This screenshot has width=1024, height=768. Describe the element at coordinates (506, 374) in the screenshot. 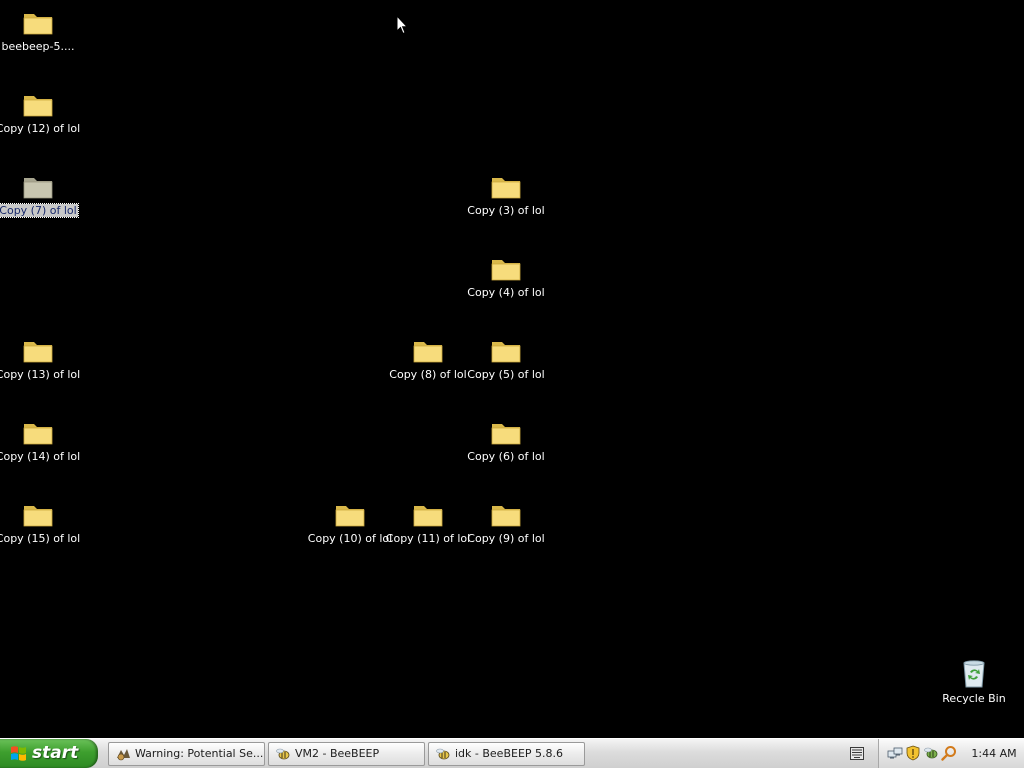

I see `desktop-icon-label: Copy (5) of lol` at that location.